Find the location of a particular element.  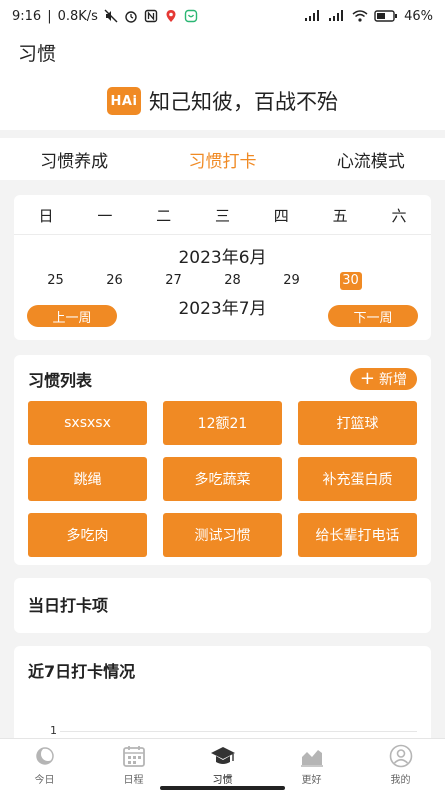

habit-button: 给长辈打电话 is located at coordinates (357, 535).